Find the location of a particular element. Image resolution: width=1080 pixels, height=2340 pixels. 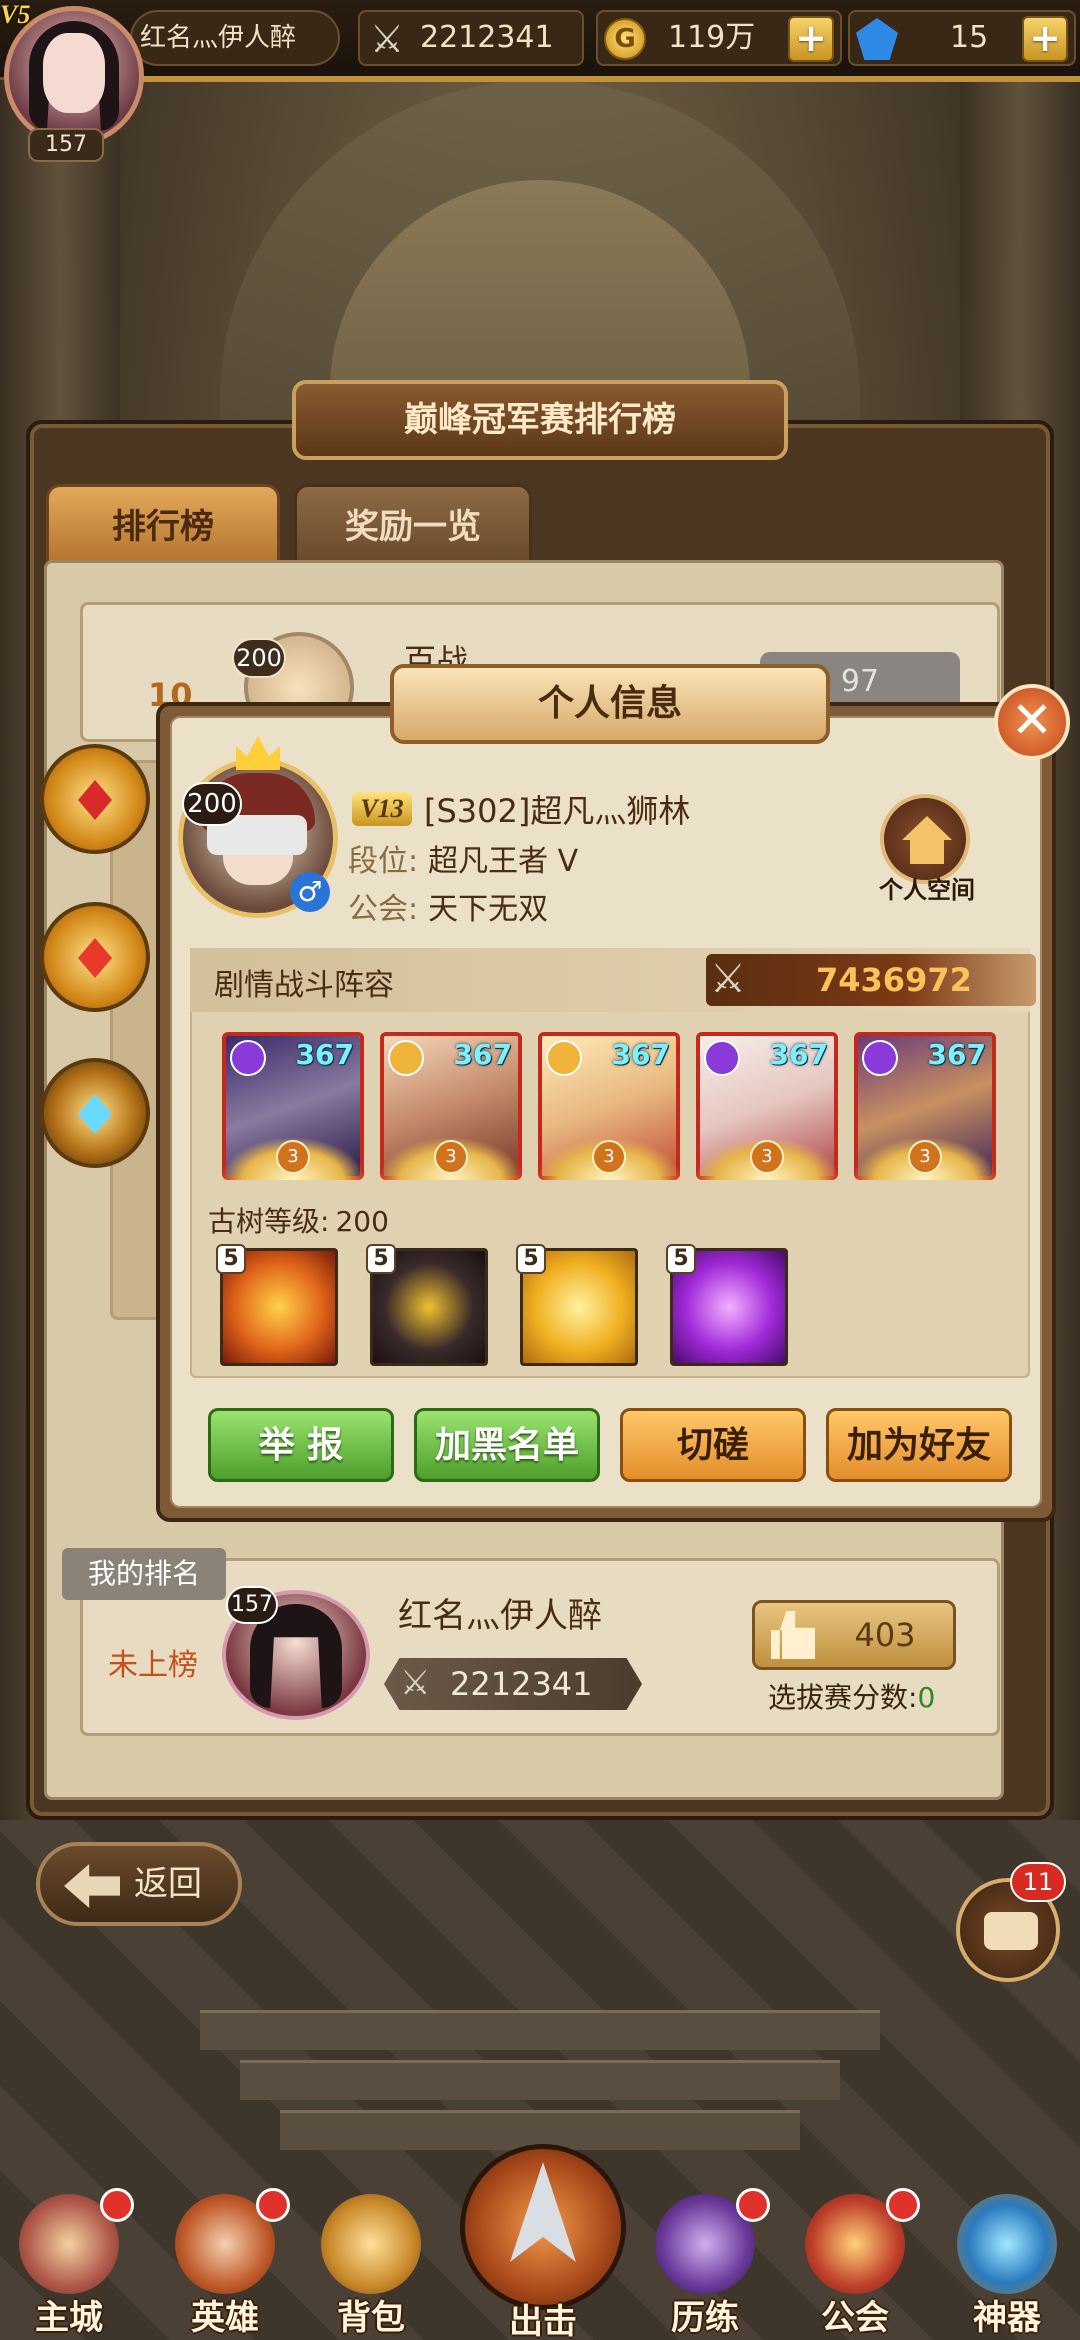

back-arrow-icon is located at coordinates (92, 1886).